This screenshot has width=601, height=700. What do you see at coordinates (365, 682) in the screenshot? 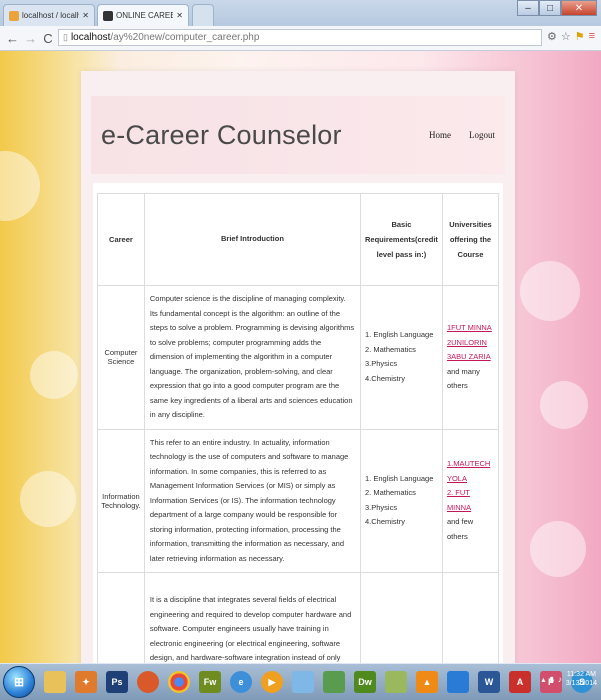
I see `dreamweaver-icon: Dw` at bounding box center [365, 682].